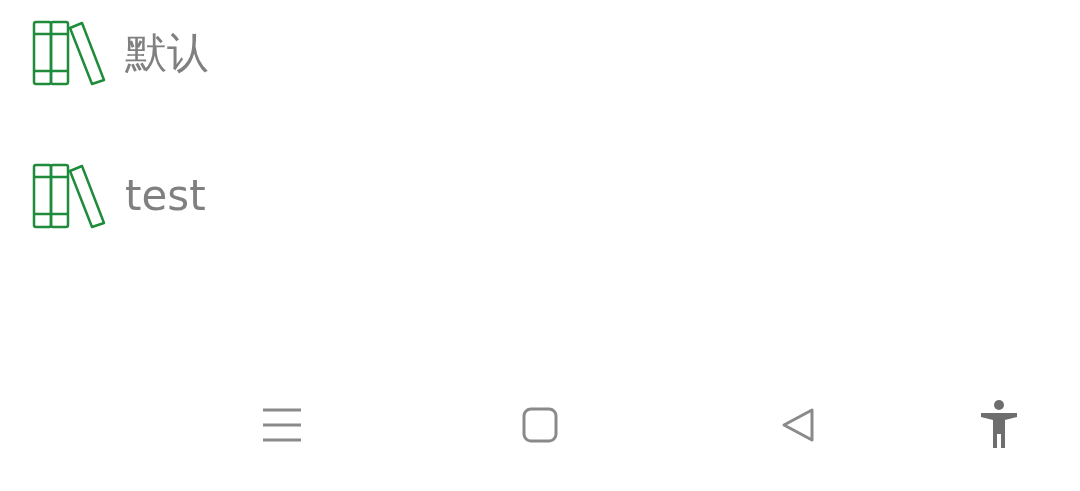  What do you see at coordinates (798, 425) in the screenshot?
I see `back-icon` at bounding box center [798, 425].